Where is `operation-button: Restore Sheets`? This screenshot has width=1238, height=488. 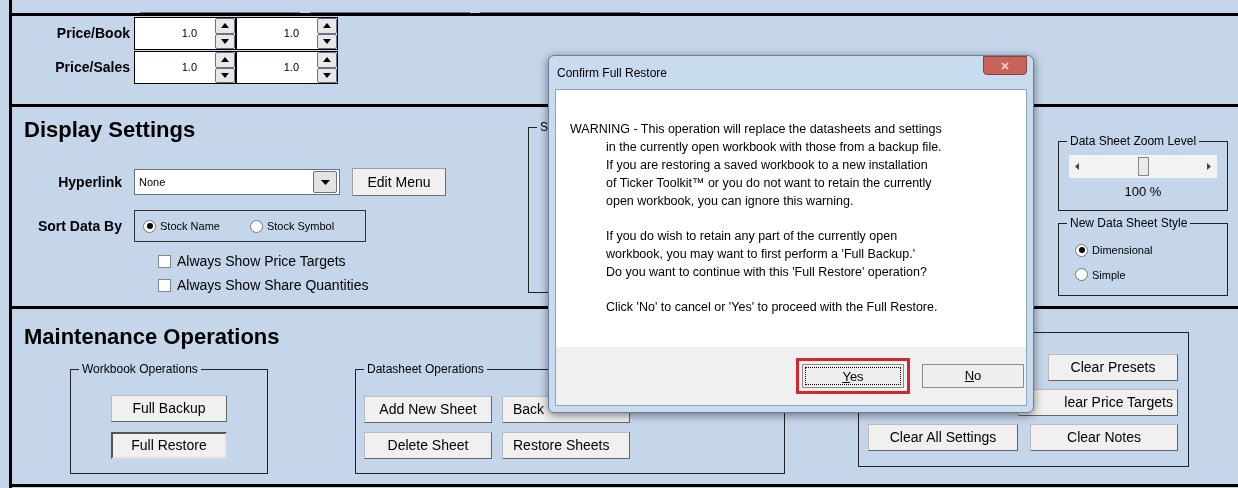 operation-button: Restore Sheets is located at coordinates (566, 445).